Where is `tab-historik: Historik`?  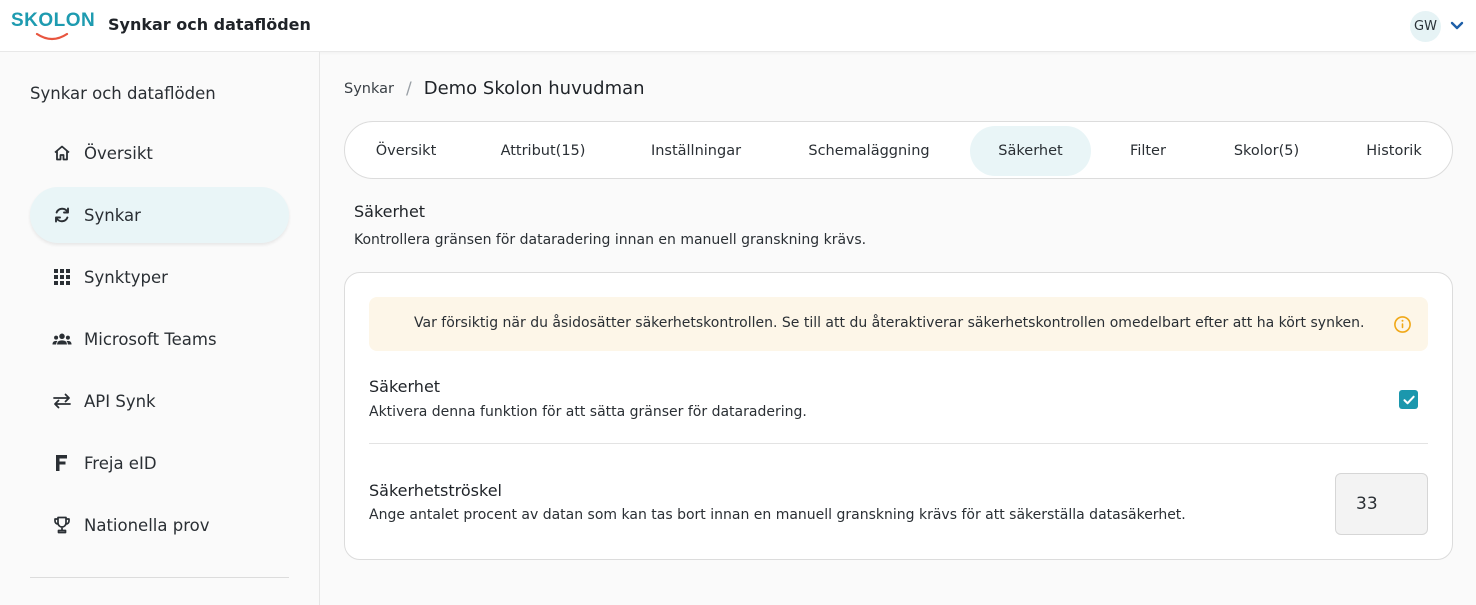
tab-historik: Historik is located at coordinates (1394, 151).